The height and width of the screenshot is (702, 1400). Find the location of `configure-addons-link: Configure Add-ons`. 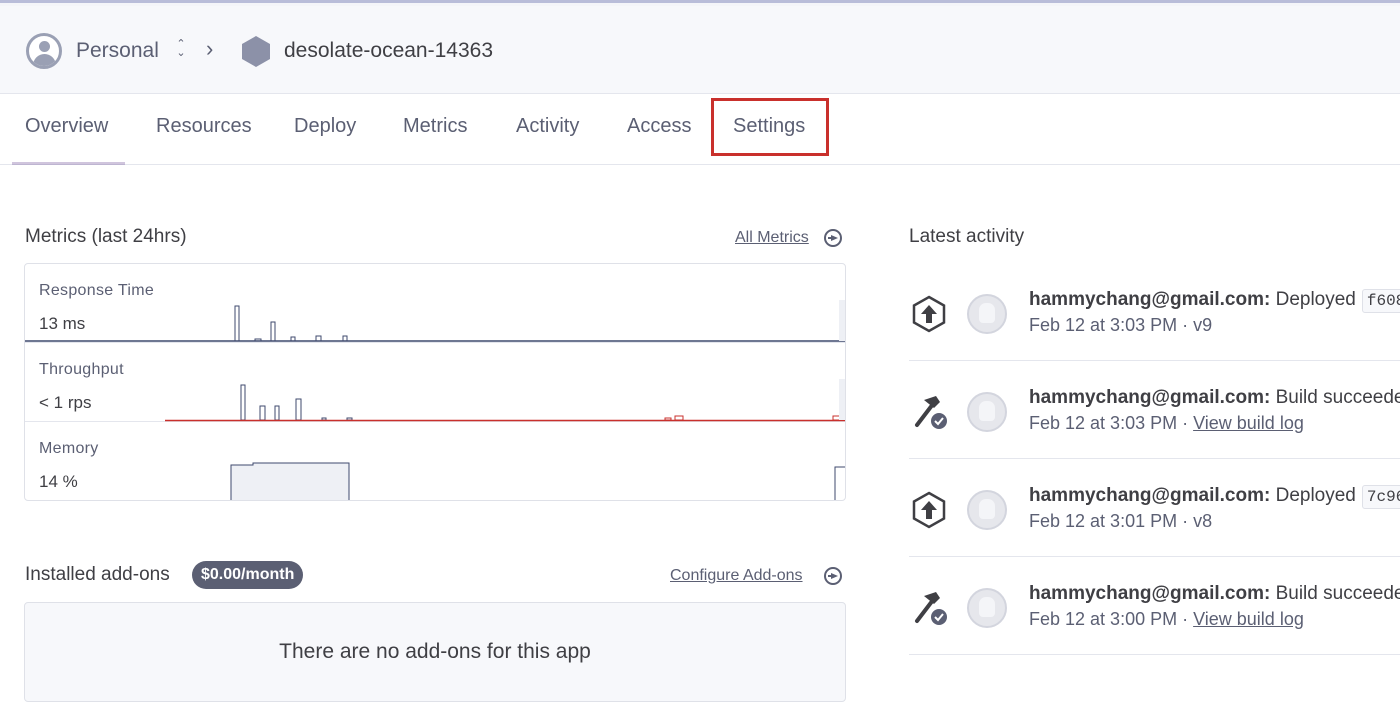

configure-addons-link: Configure Add-ons is located at coordinates (736, 576).